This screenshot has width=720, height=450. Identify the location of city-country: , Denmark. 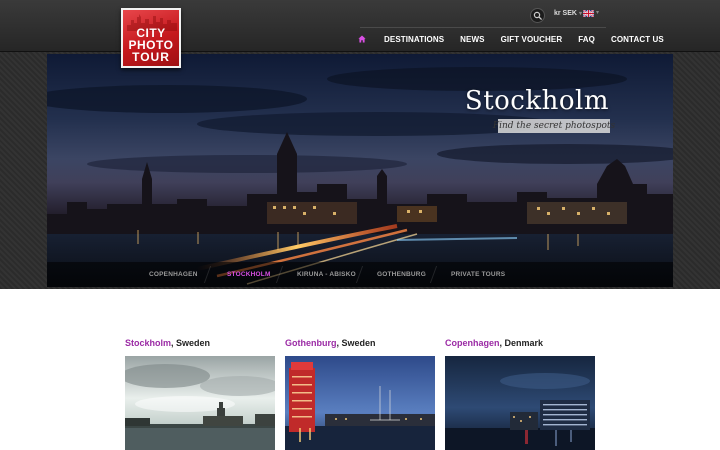
(521, 343).